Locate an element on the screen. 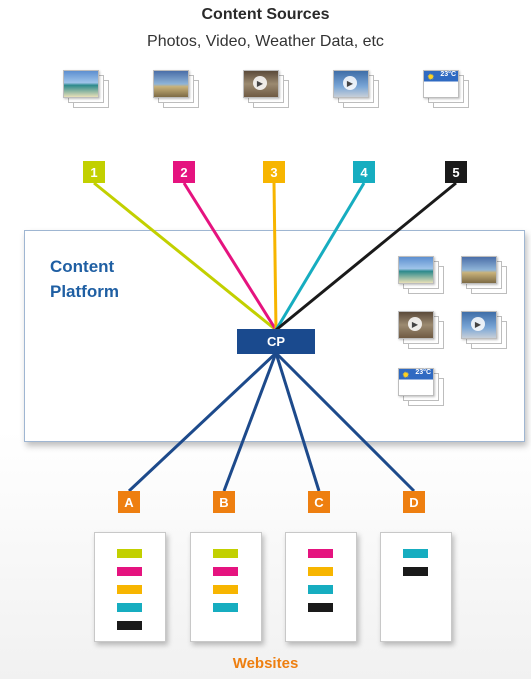 The width and height of the screenshot is (531, 679). website-page-b is located at coordinates (226, 587).